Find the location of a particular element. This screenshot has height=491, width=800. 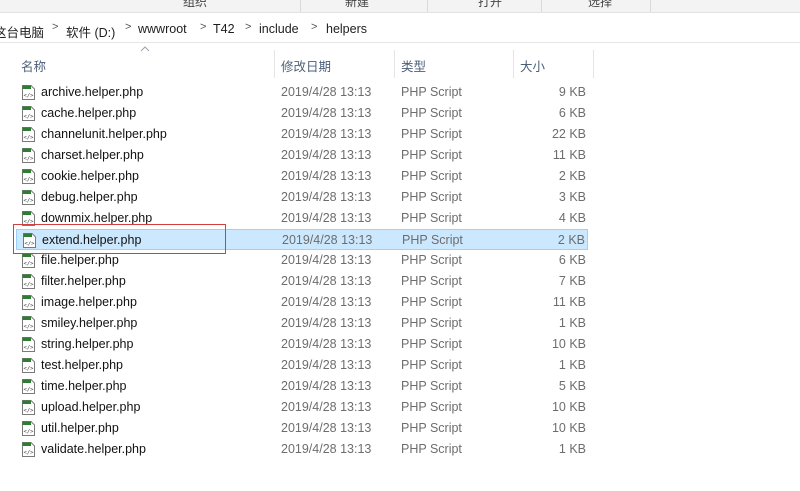

file-name: cookie.helper.php is located at coordinates (90, 176).